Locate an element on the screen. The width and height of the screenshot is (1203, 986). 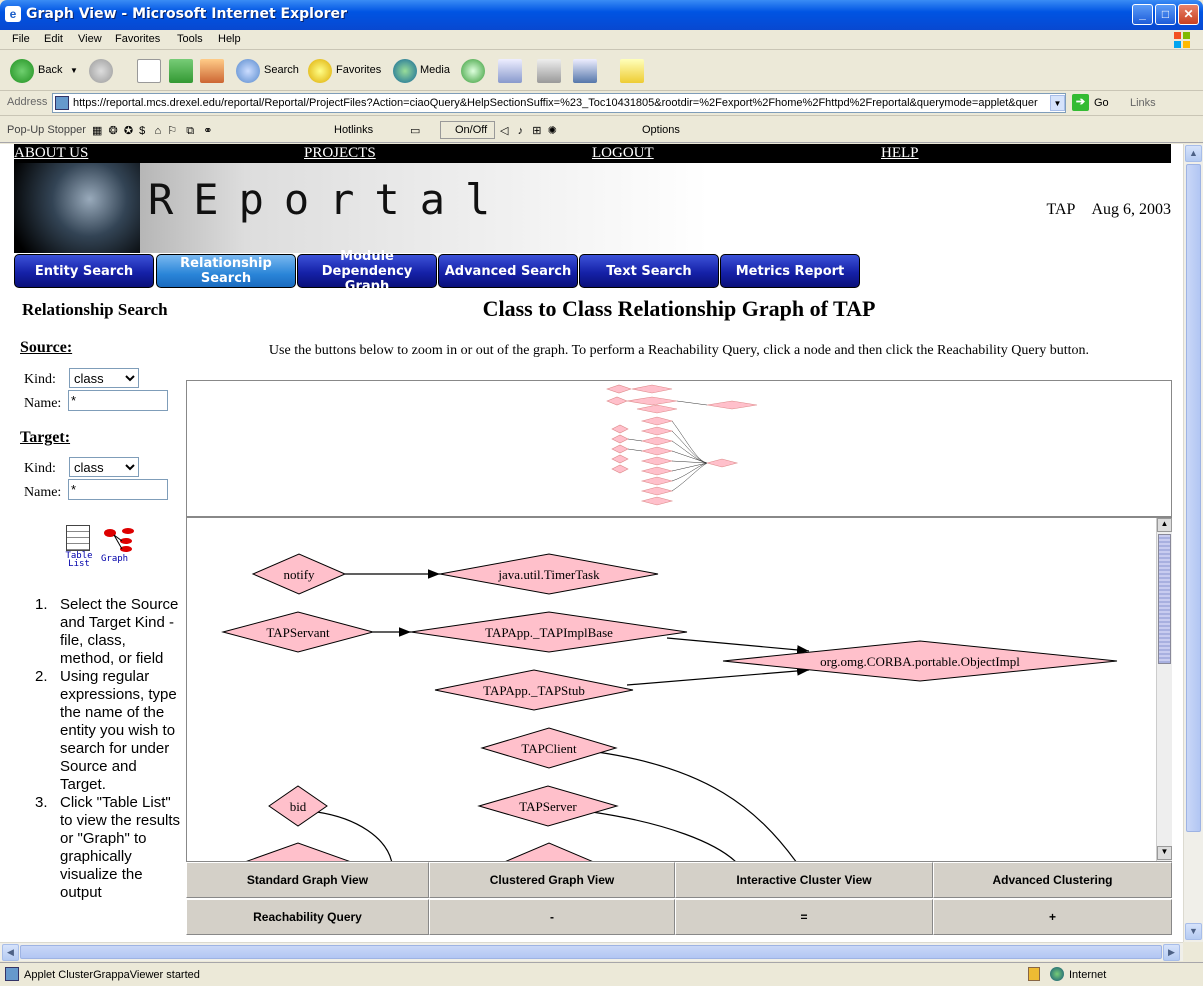
nav-about-us: ABOUT US is located at coordinates (51, 153).